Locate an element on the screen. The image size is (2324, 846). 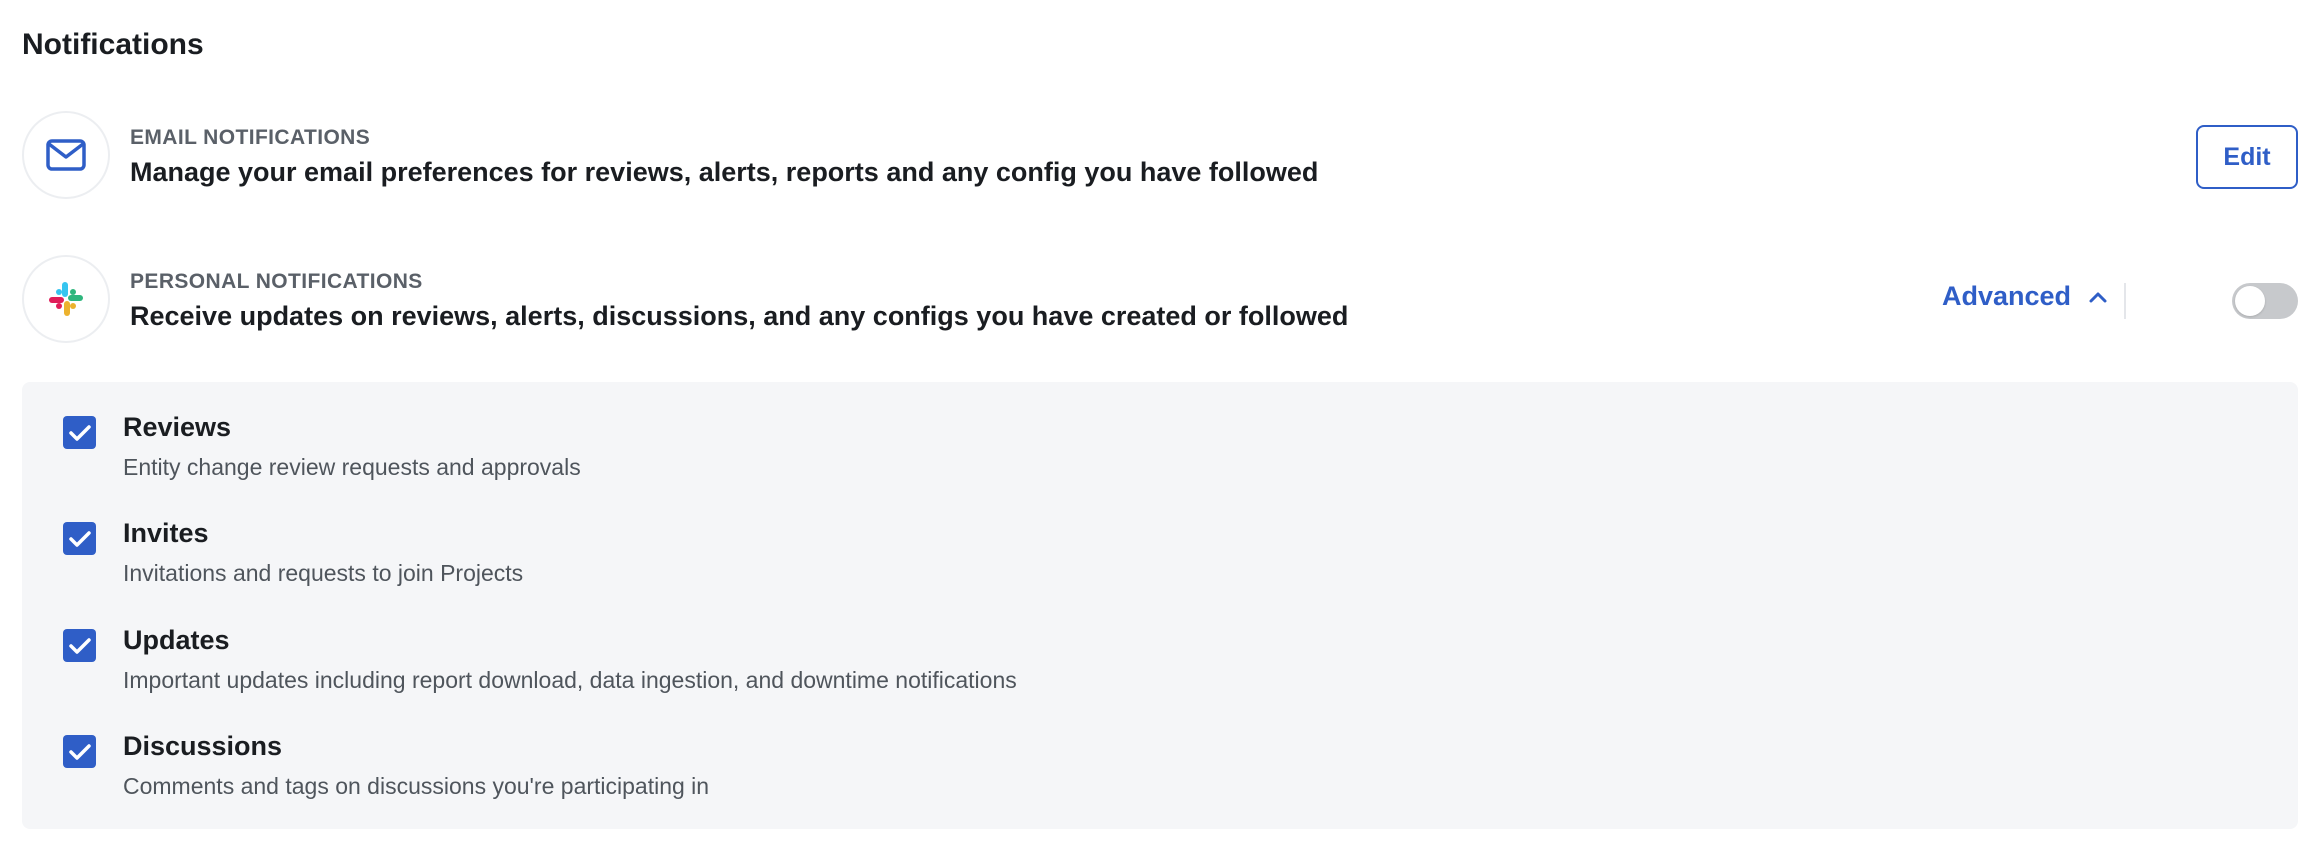
email-notifications-label: EMAIL NOTIFICATIONS is located at coordinates (250, 137).